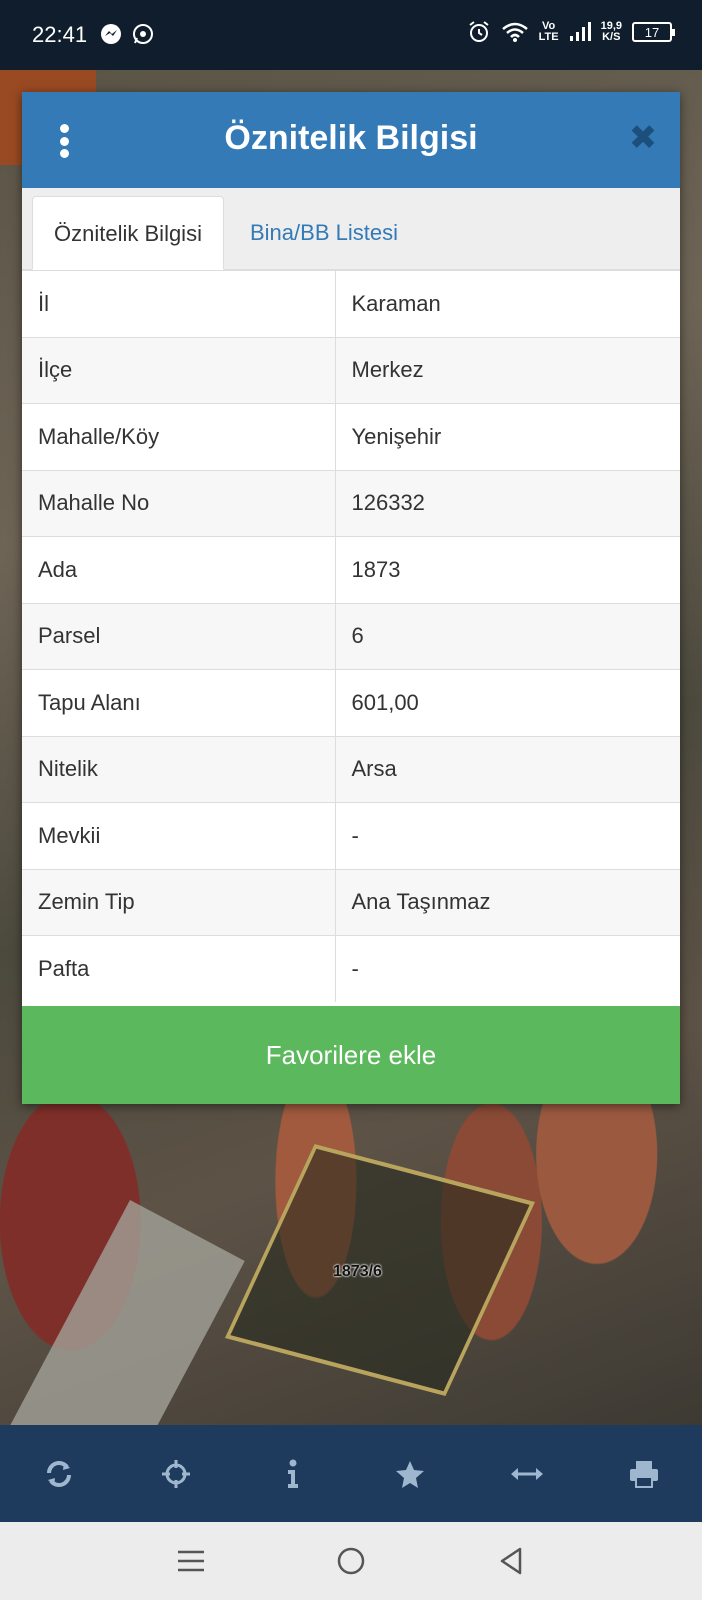  I want to click on print-icon, so click(644, 1474).